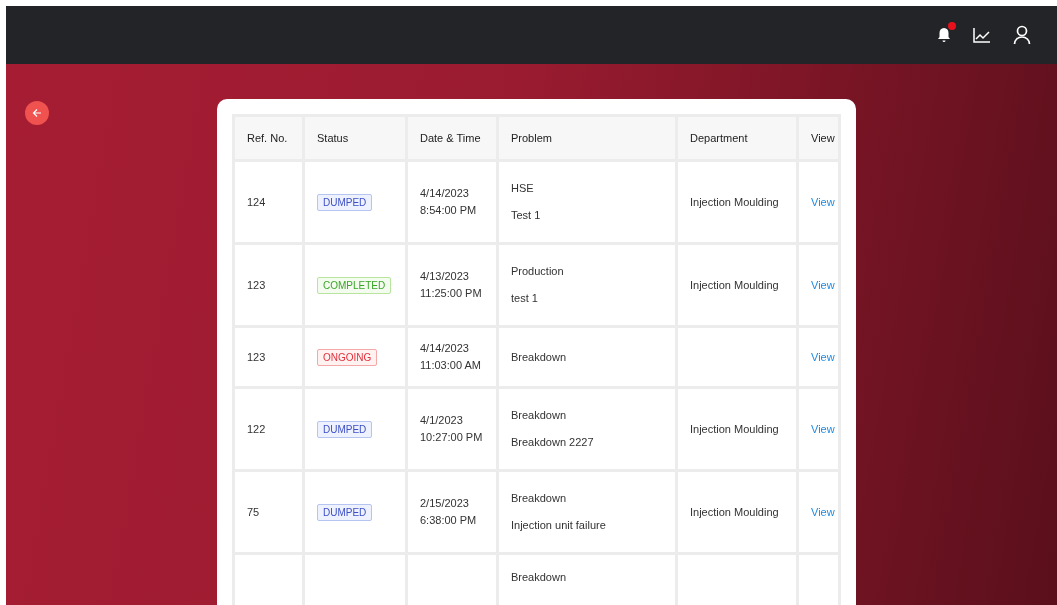  What do you see at coordinates (355, 138) in the screenshot?
I see `column-header: Status` at bounding box center [355, 138].